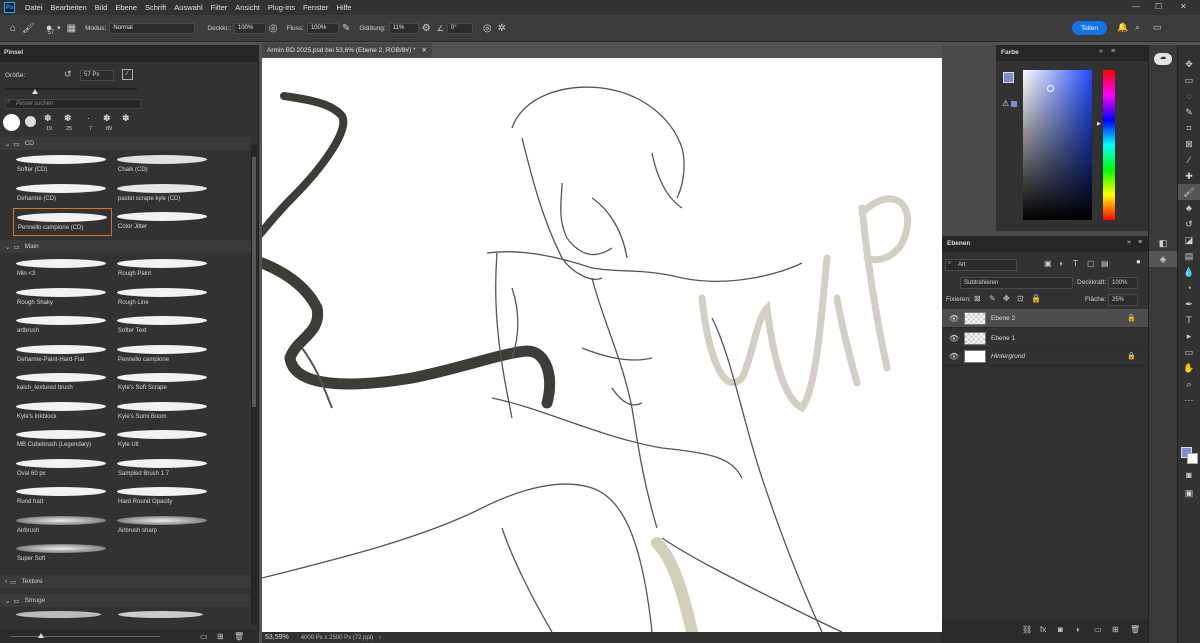 The image size is (1200, 643). Describe the element at coordinates (1189, 128) in the screenshot. I see `crop-tool-icon: ⌗` at that location.